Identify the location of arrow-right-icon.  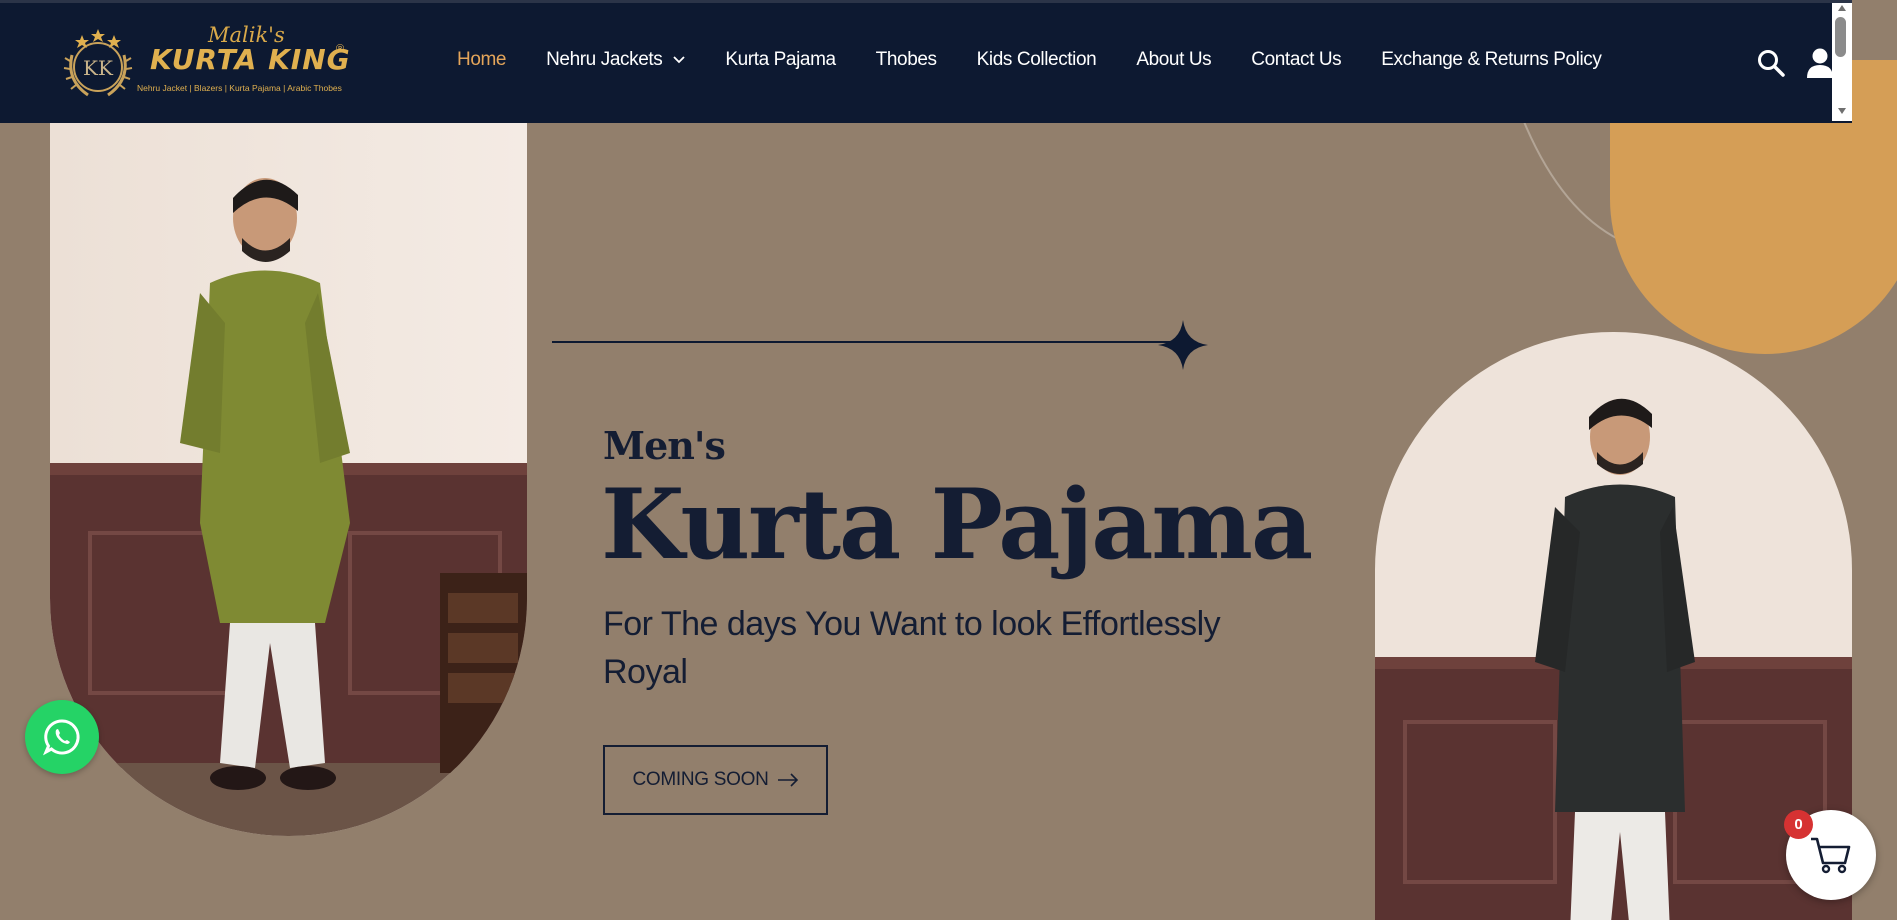
(787, 780).